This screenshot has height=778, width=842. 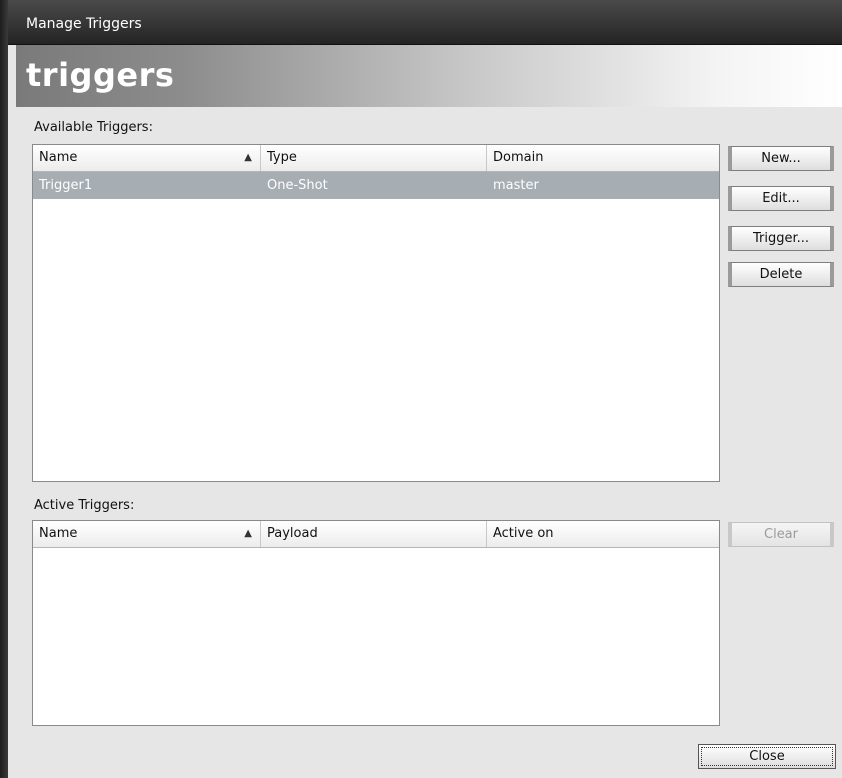 What do you see at coordinates (603, 158) in the screenshot?
I see `column-header-domain: Domain` at bounding box center [603, 158].